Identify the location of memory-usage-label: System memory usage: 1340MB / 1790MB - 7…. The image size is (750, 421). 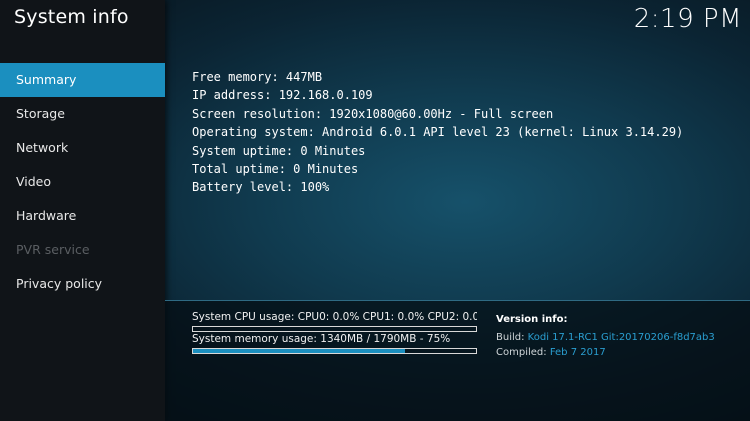
(321, 339).